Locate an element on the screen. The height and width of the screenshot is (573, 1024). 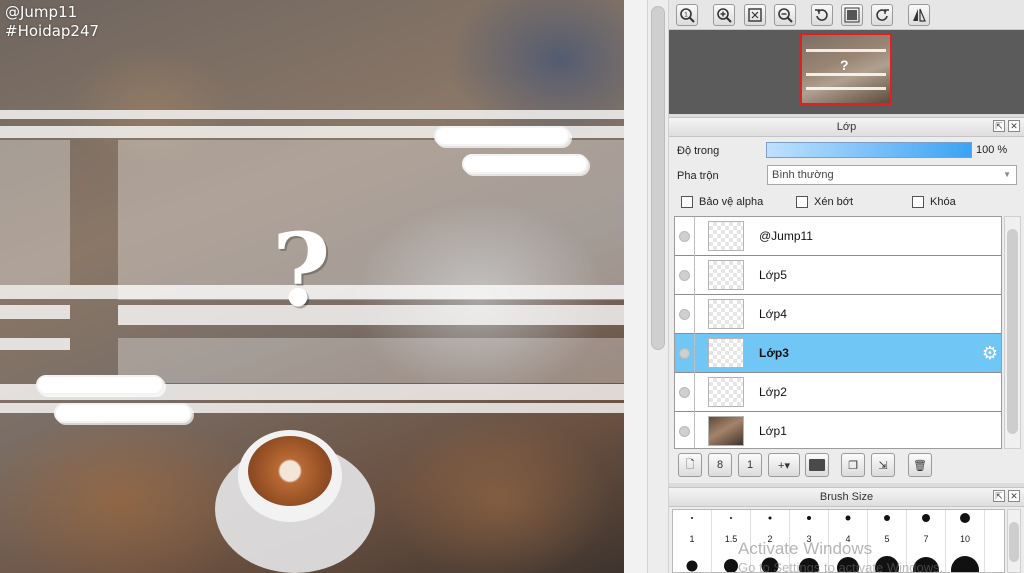
layer-name: Lớp1 is located at coordinates (773, 431).